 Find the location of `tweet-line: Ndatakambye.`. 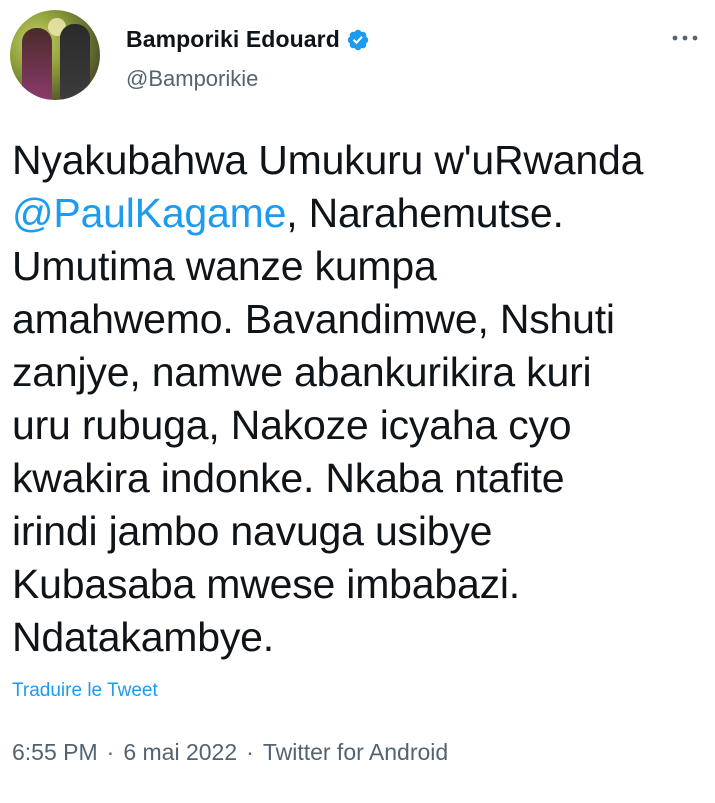

tweet-line: Ndatakambye. is located at coordinates (143, 637).